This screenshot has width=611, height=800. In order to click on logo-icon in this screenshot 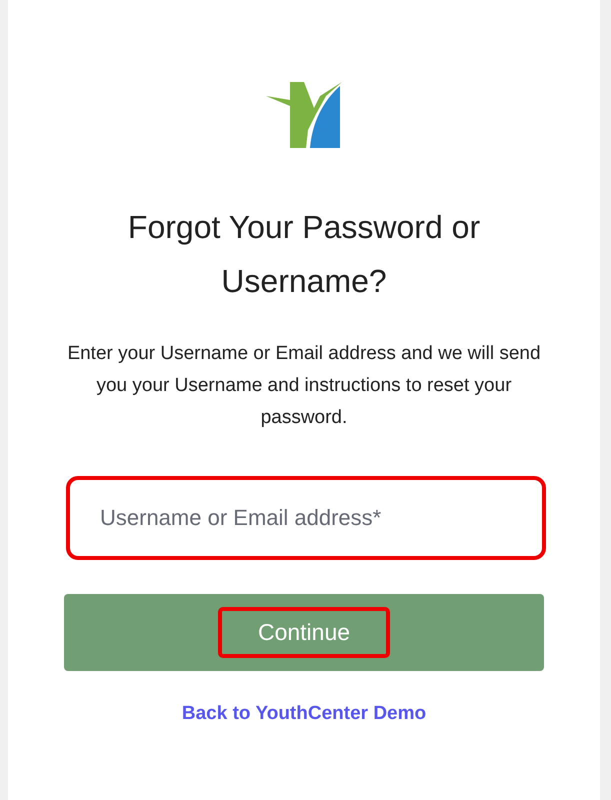, I will do `click(304, 115)`.